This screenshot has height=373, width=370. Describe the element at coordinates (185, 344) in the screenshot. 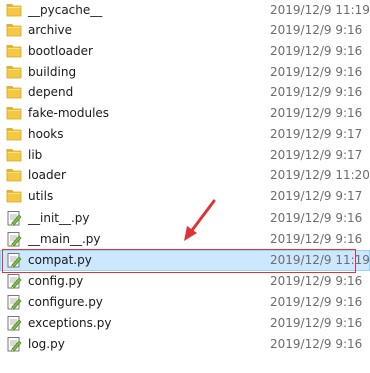

I see `file-row-log-py: log.py 2019/12/9 9:16` at that location.